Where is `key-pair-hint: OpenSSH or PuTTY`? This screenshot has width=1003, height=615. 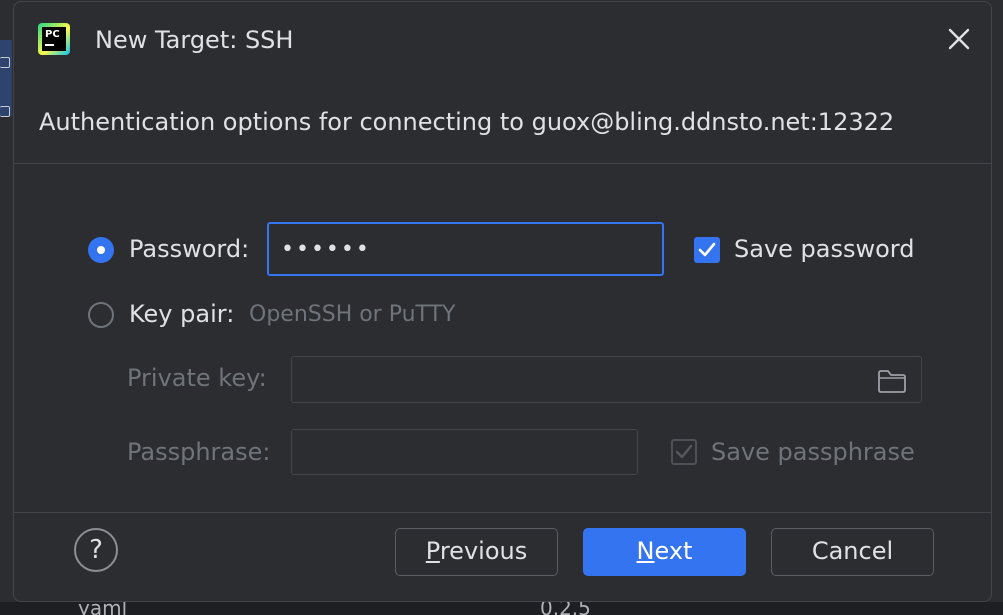
key-pair-hint: OpenSSH or PuTTY is located at coordinates (352, 314).